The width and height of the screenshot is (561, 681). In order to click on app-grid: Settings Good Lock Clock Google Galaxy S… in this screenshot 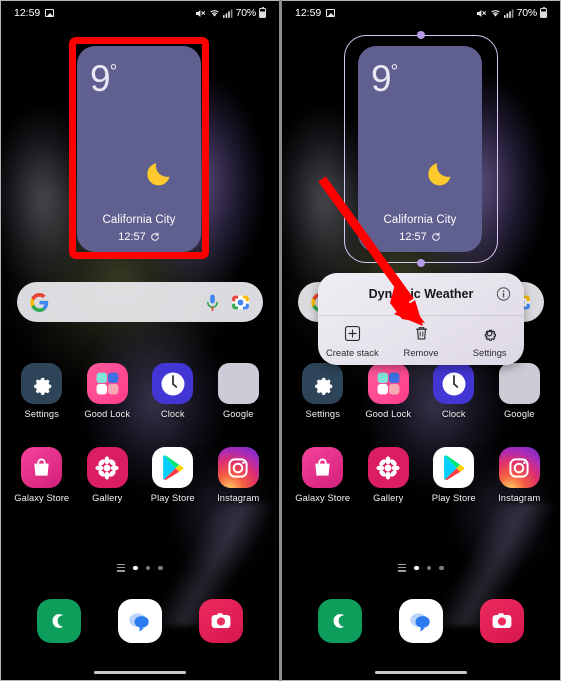, I will do `click(421, 433)`.